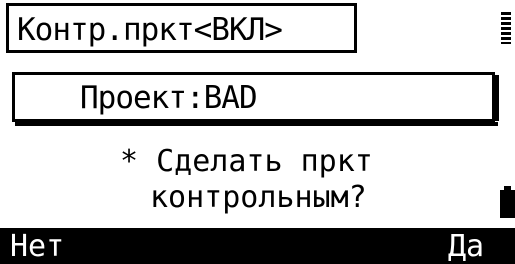 The height and width of the screenshot is (264, 515). What do you see at coordinates (150, 30) in the screenshot?
I see `screen-title: Контр.пркт<ВКЛ>` at bounding box center [150, 30].